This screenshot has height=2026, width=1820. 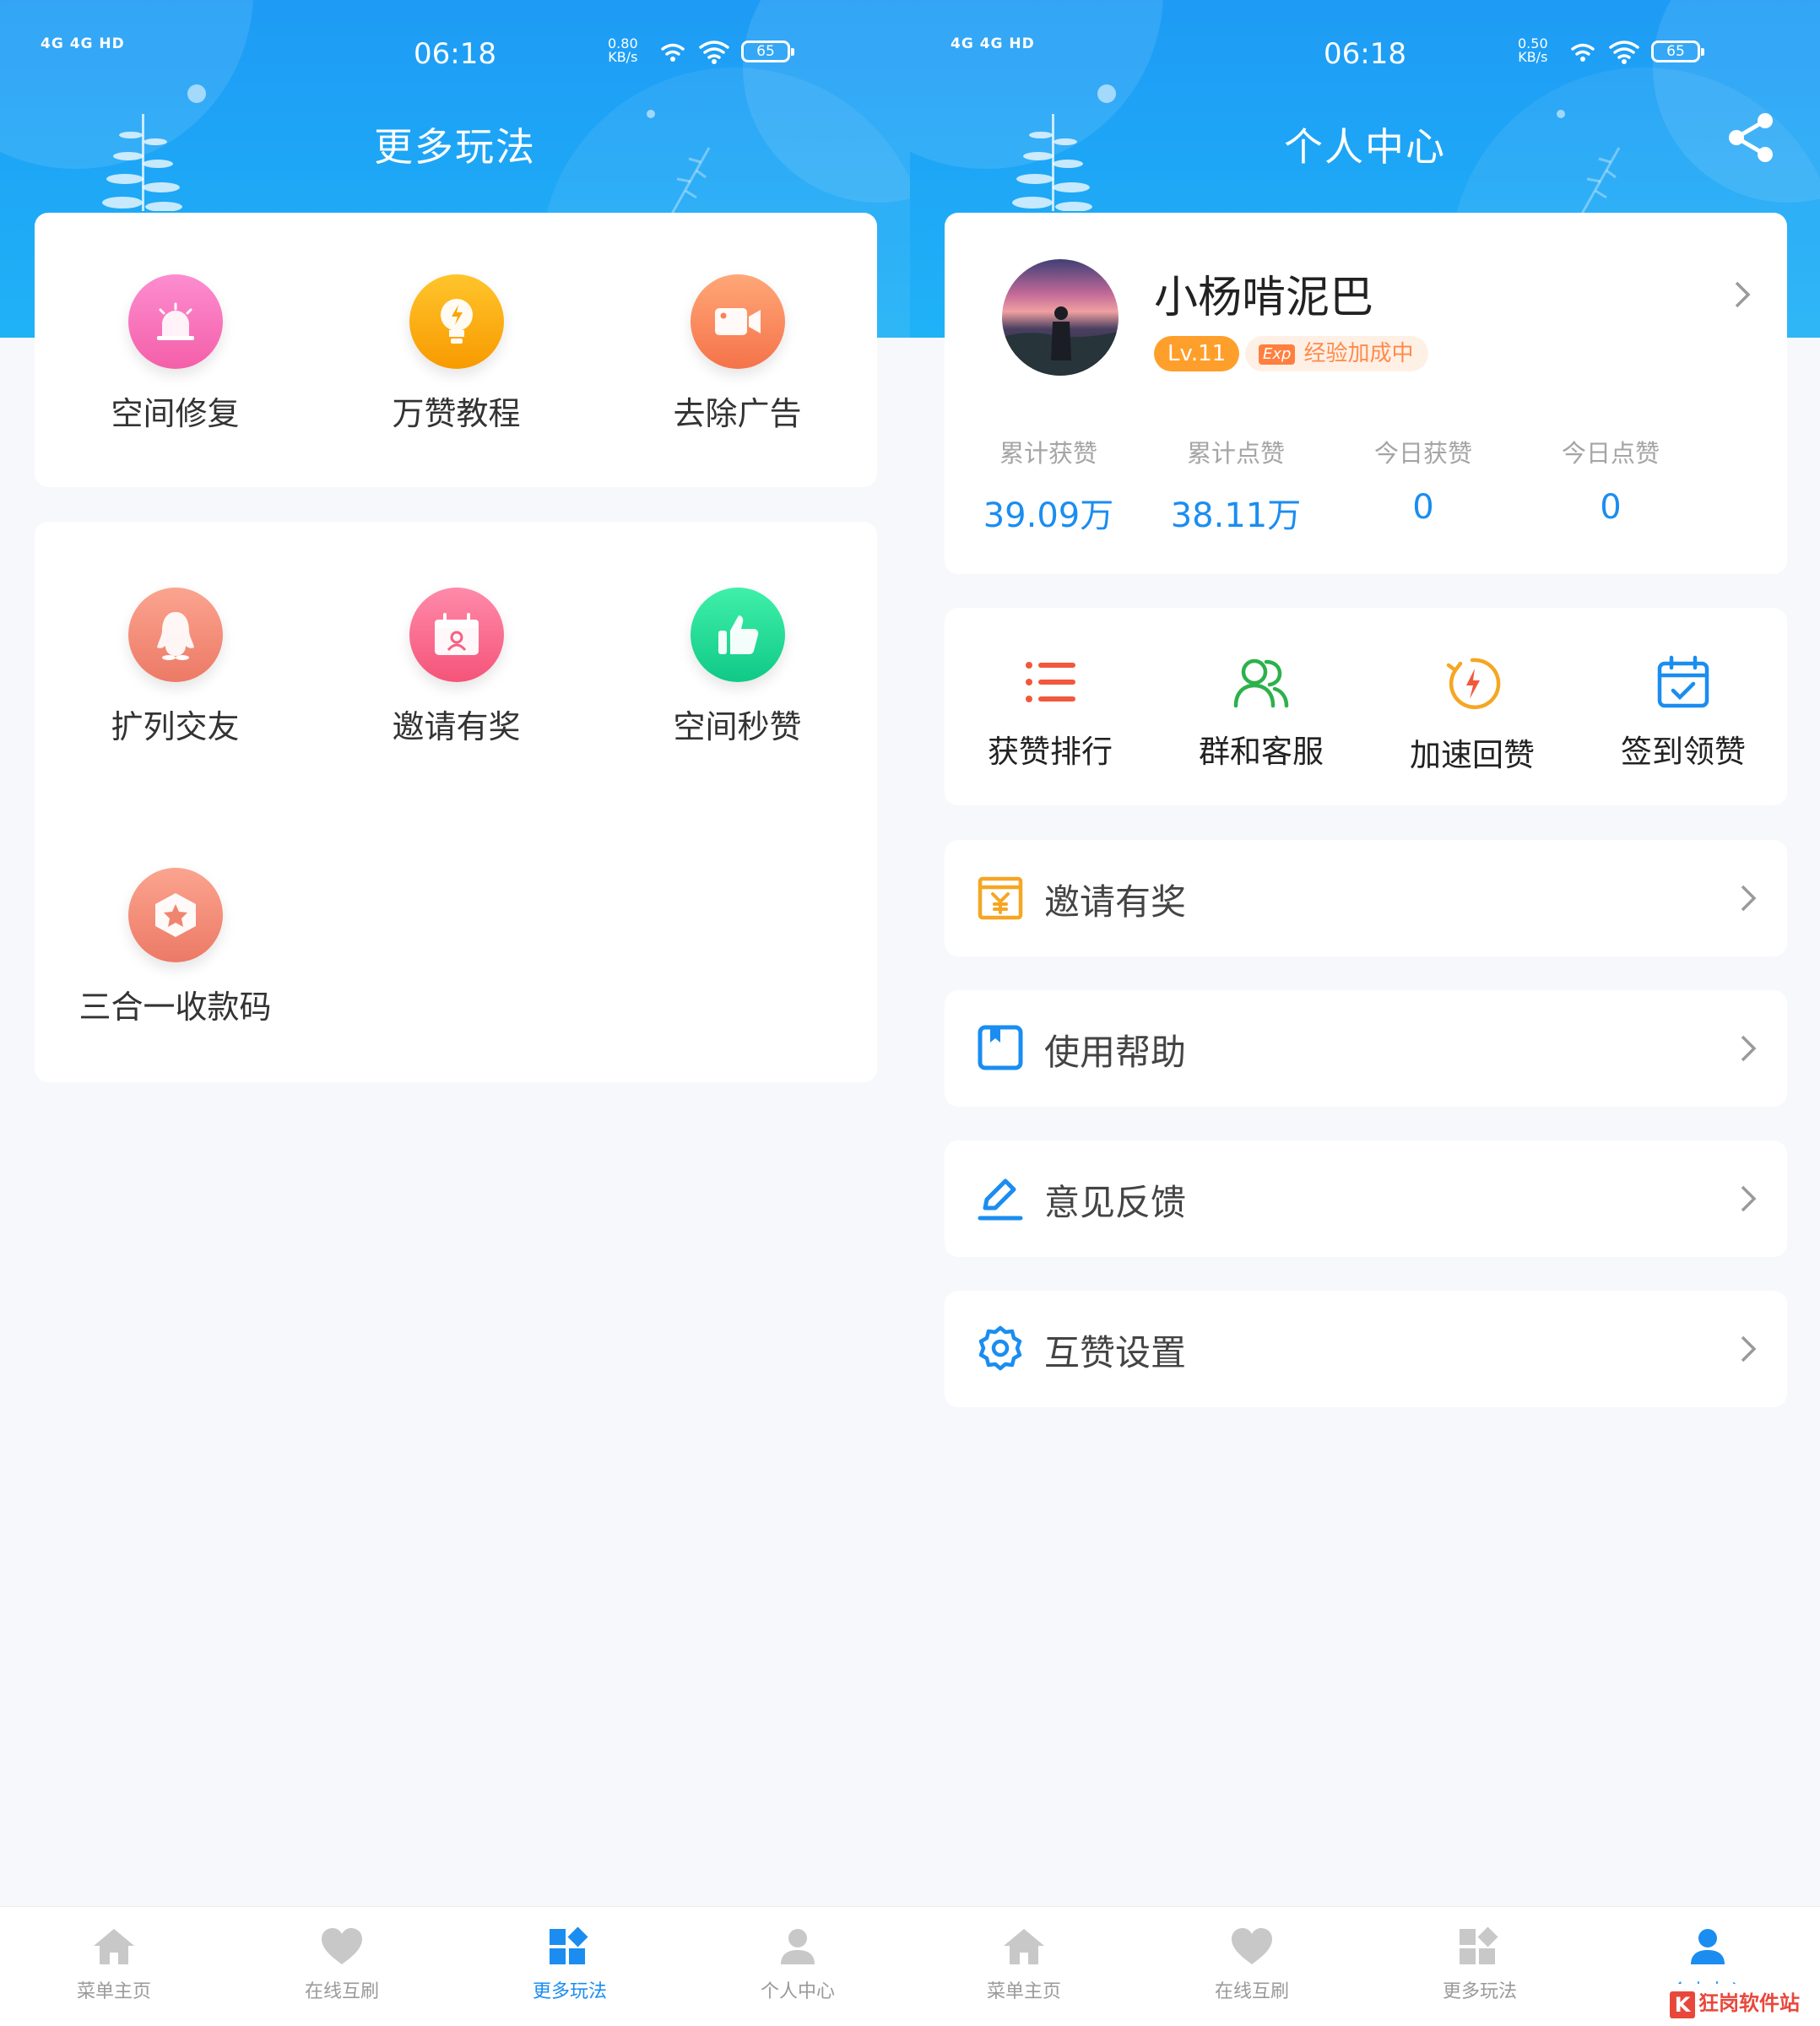 What do you see at coordinates (175, 915) in the screenshot?
I see `star-hexagon-icon` at bounding box center [175, 915].